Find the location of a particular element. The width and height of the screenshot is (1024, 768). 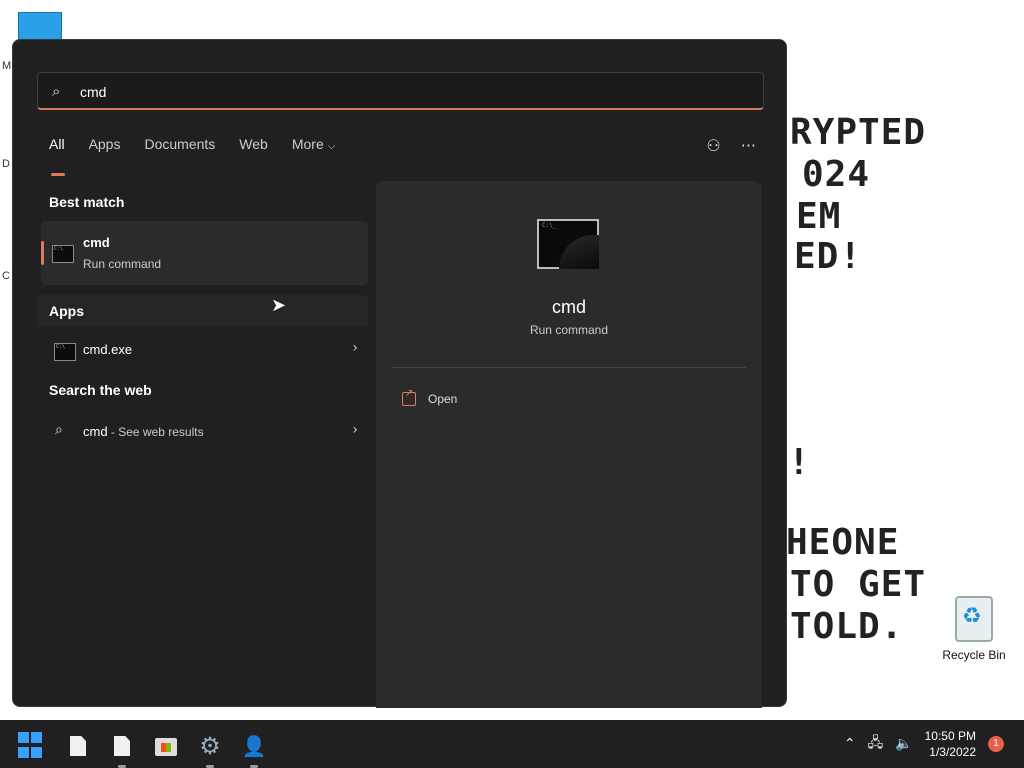

best-match-heading: Best match is located at coordinates (87, 202).